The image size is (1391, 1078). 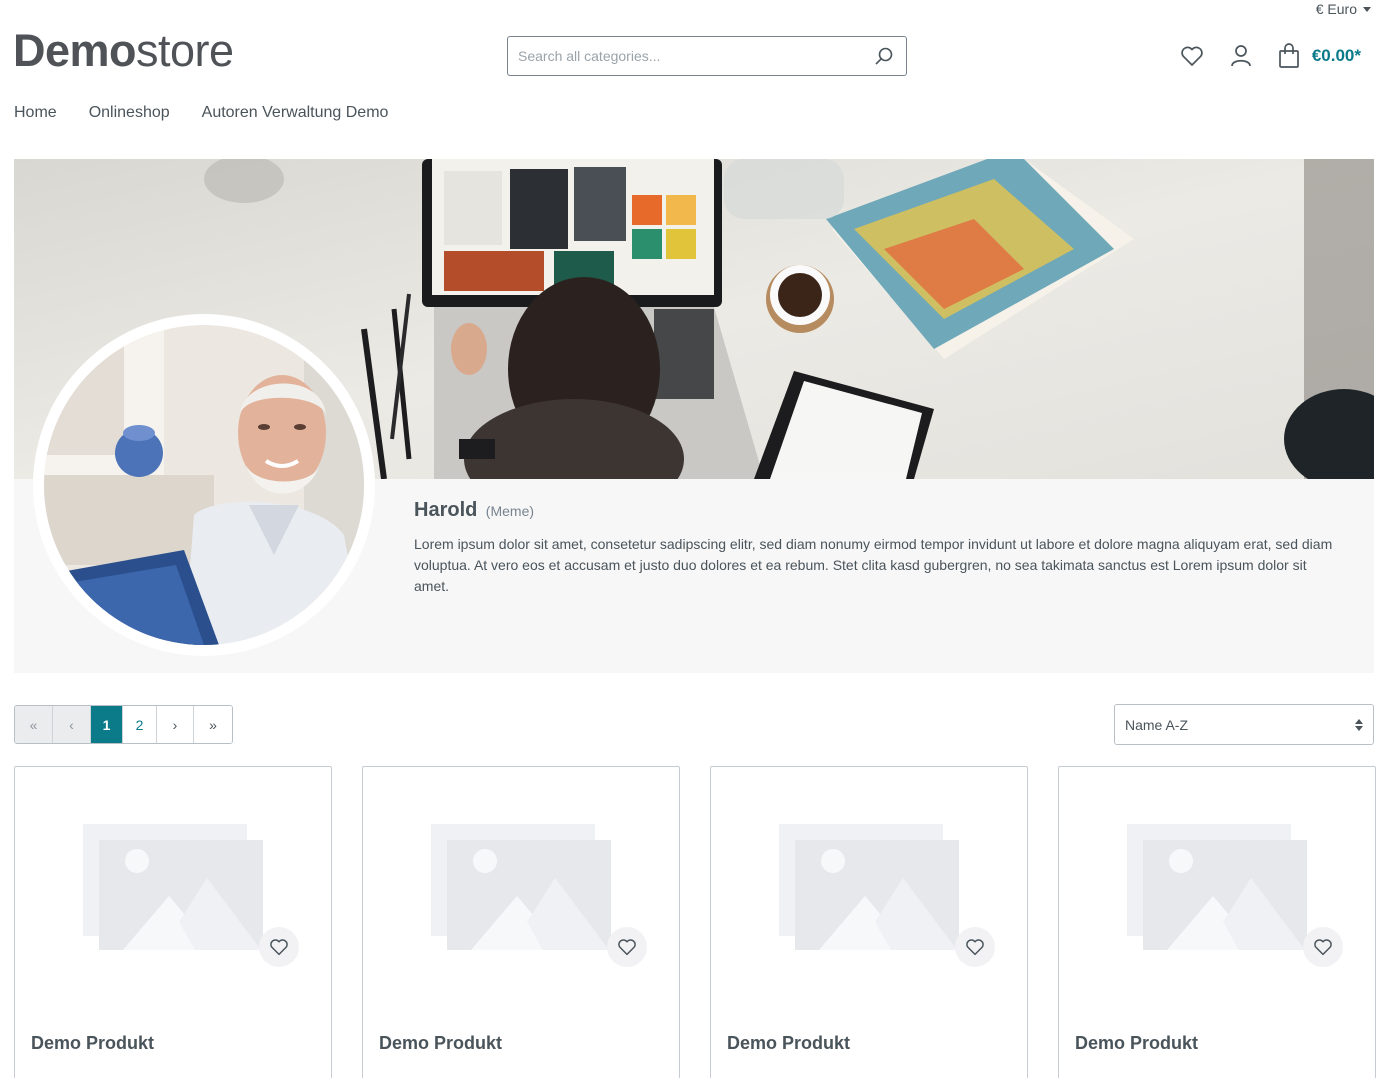 I want to click on search-input, so click(x=685, y=56).